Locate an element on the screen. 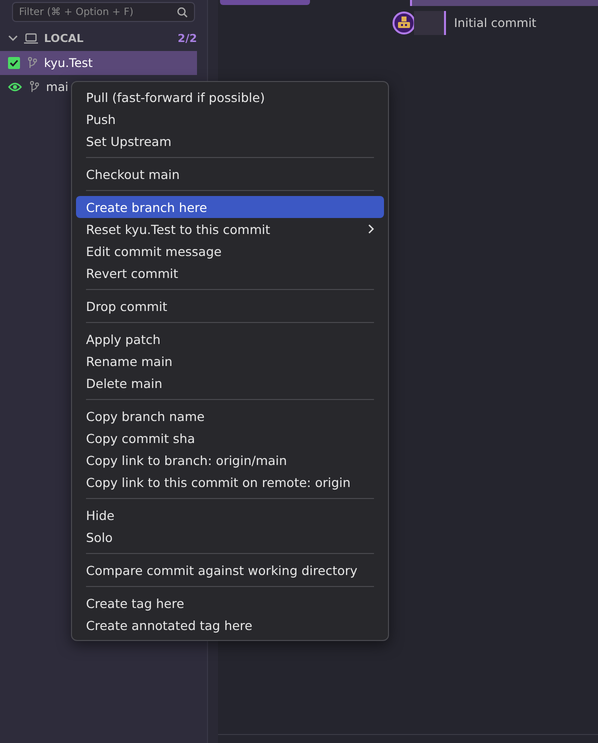 The height and width of the screenshot is (743, 598). section-title: LOCAL is located at coordinates (64, 38).